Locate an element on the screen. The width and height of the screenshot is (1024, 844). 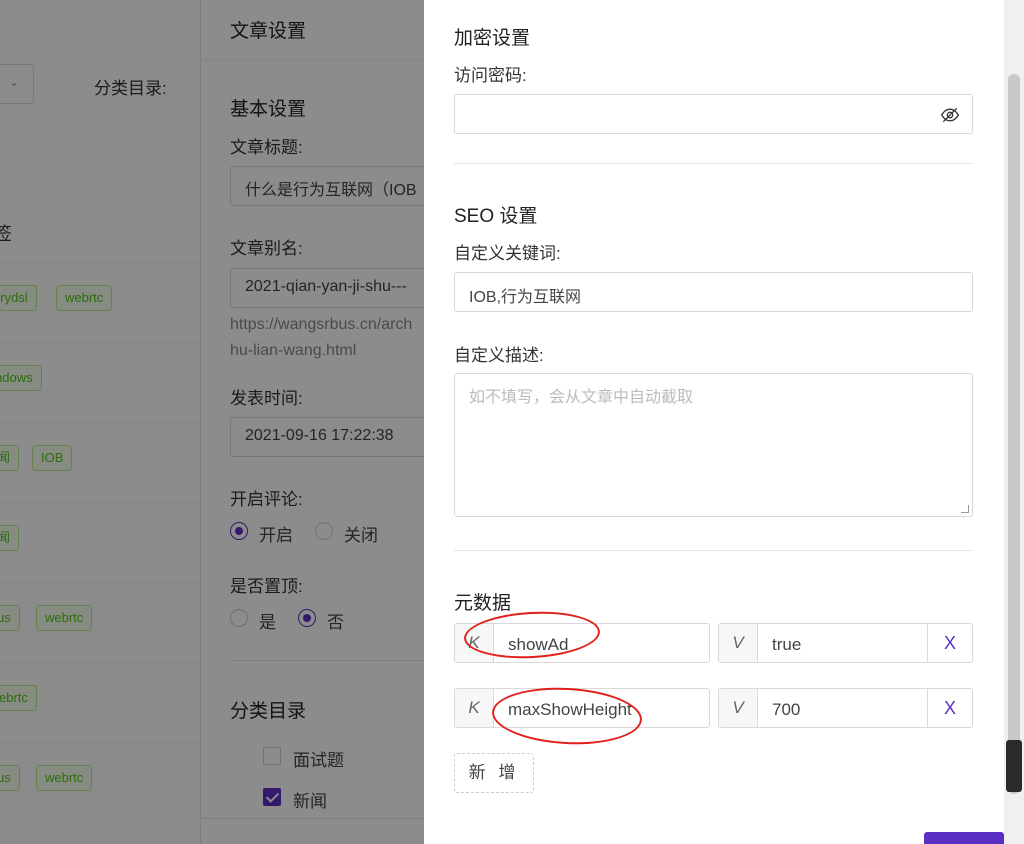
add-meta-button: 新 增 is located at coordinates (494, 773).